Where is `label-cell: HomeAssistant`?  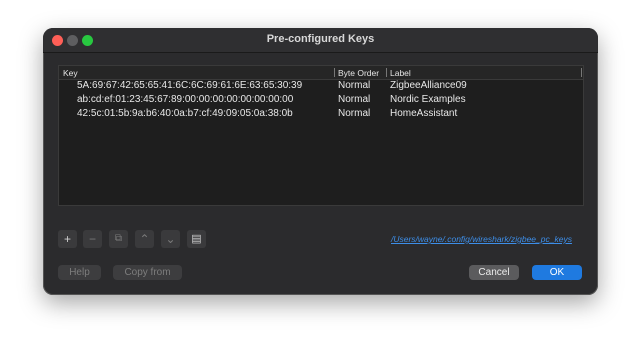 label-cell: HomeAssistant is located at coordinates (424, 113).